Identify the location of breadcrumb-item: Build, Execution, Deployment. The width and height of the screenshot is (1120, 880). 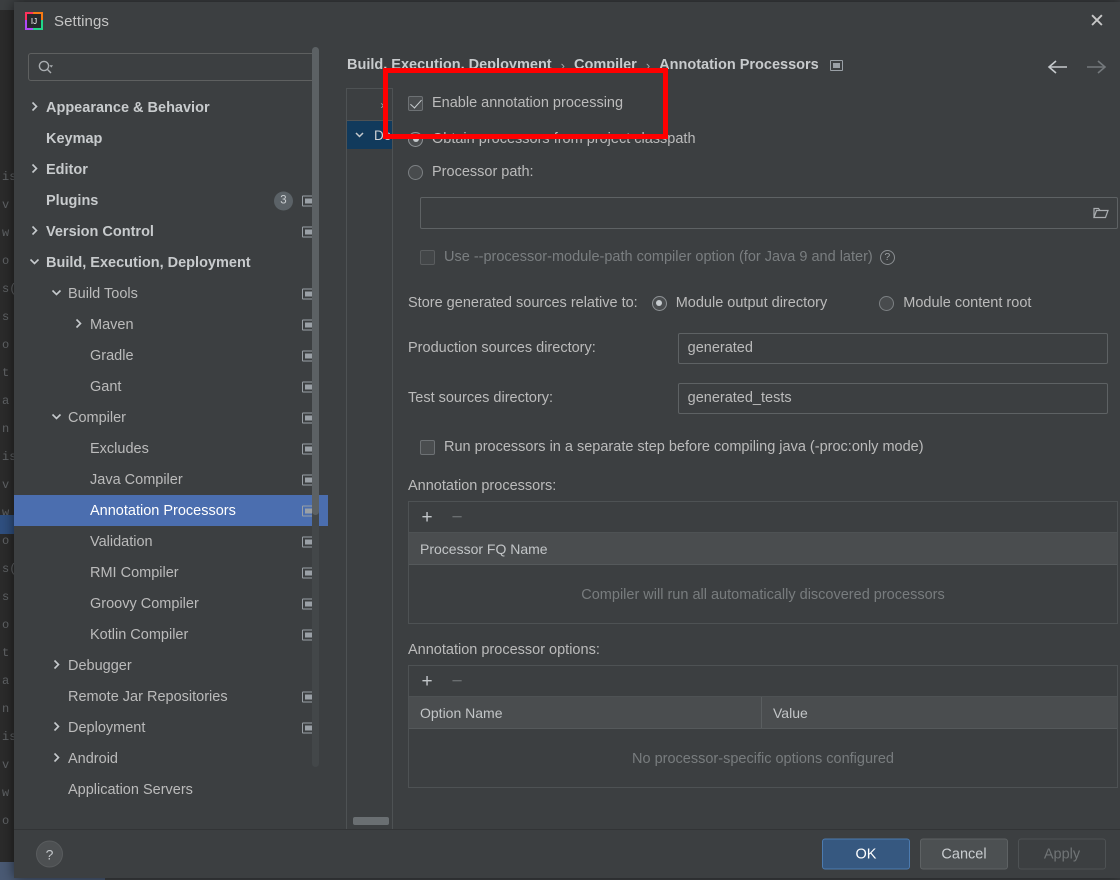
(449, 65).